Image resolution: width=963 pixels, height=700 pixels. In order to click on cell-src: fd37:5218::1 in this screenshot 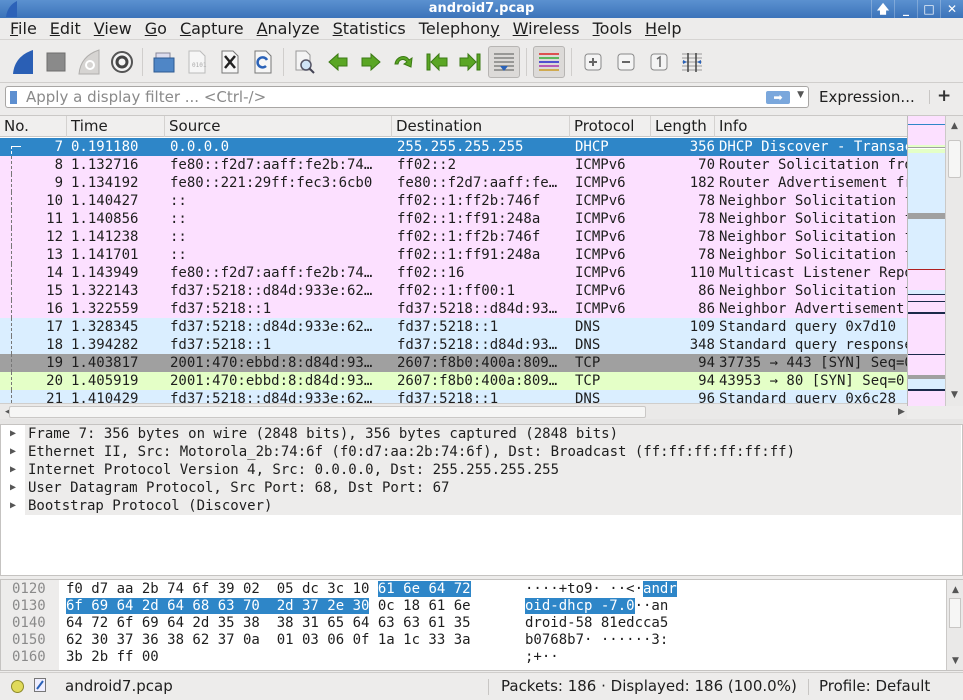, I will do `click(221, 309)`.